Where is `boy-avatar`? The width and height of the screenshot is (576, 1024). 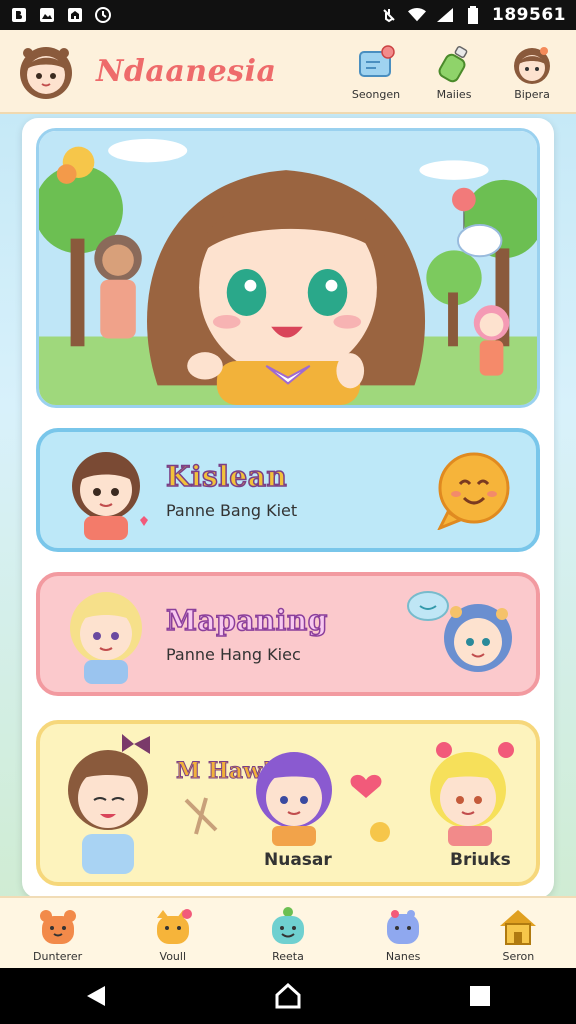
boy-avatar is located at coordinates (110, 496).